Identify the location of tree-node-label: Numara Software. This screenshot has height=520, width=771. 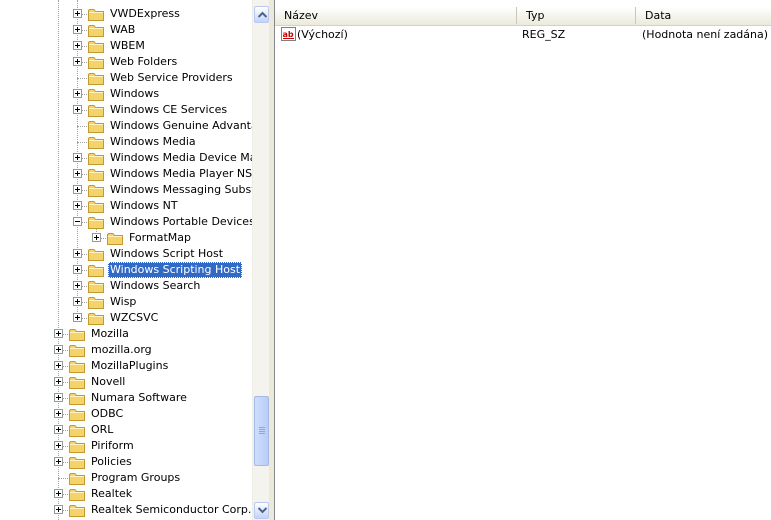
(139, 397).